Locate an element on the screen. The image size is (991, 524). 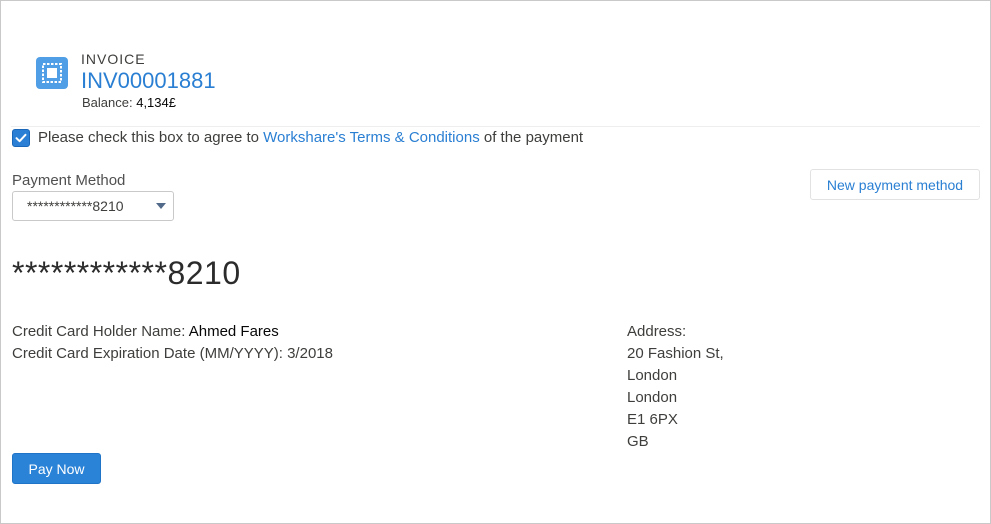
payment-method-selected: ************8210 is located at coordinates (75, 206).